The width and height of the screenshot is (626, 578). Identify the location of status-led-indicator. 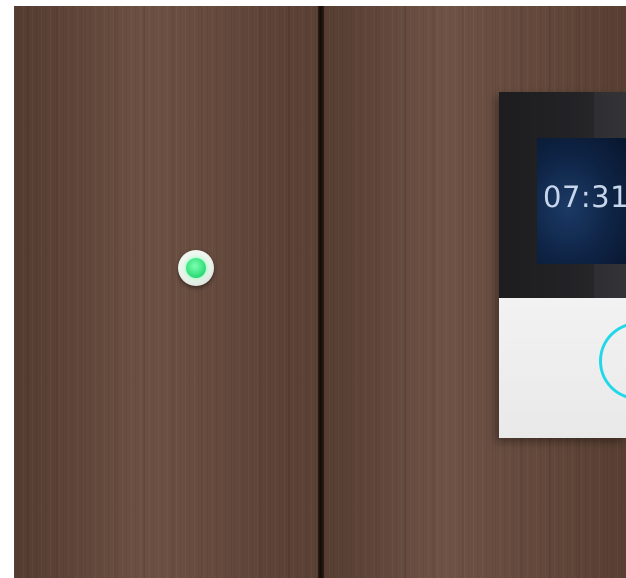
(196, 268).